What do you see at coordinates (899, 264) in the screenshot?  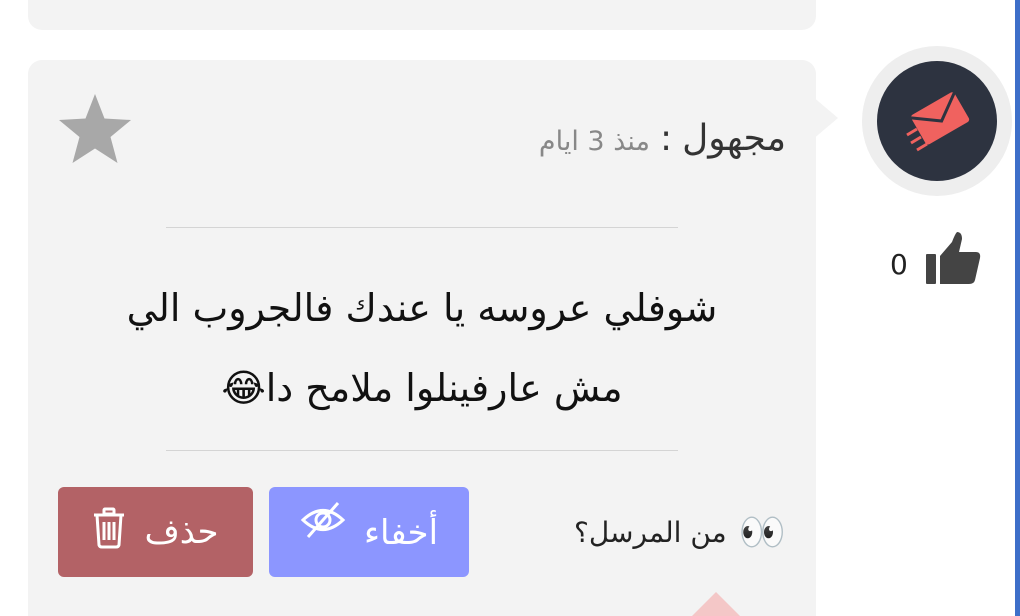 I see `like-count: 0` at bounding box center [899, 264].